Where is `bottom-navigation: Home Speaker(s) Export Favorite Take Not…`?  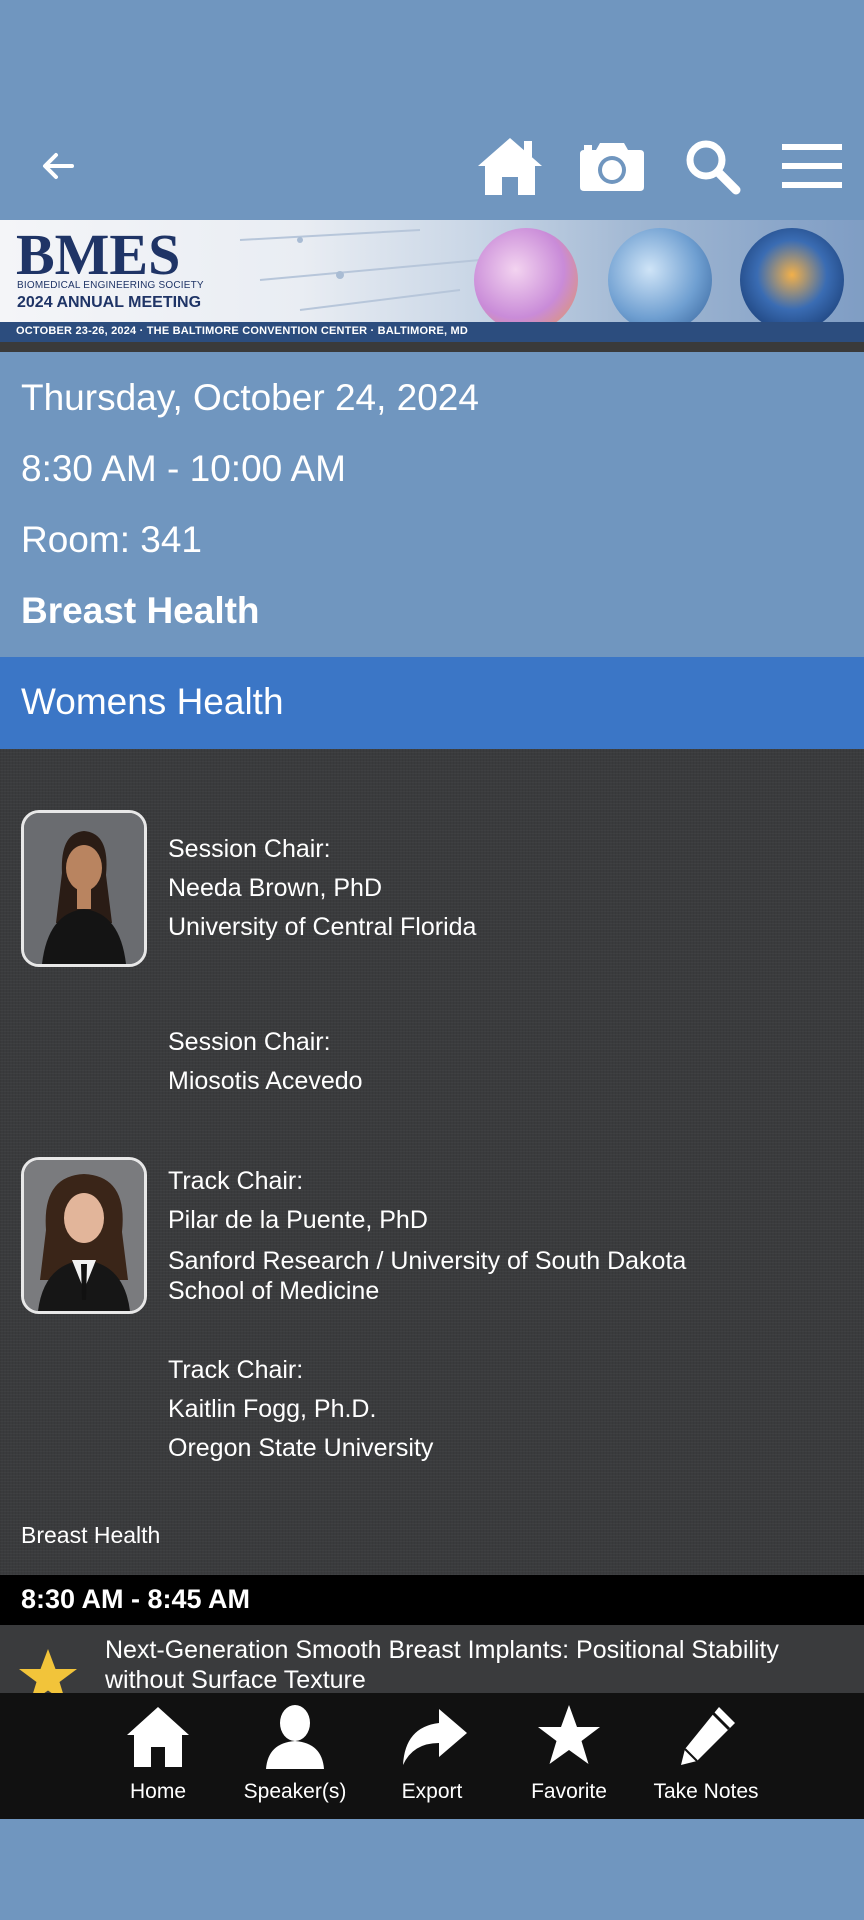 bottom-navigation: Home Speaker(s) Export Favorite Take Not… is located at coordinates (432, 1756).